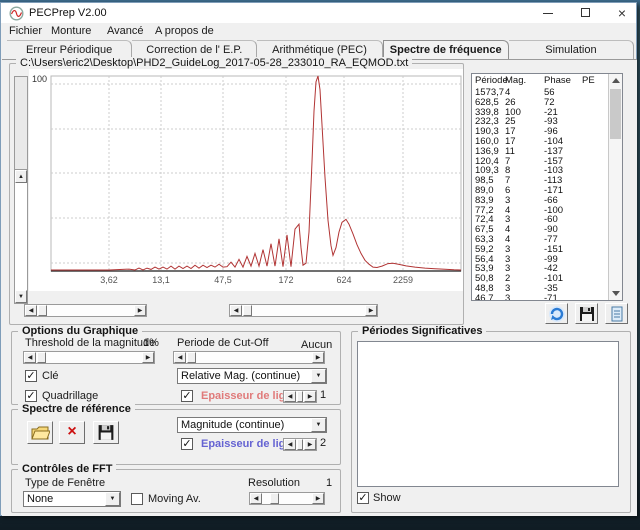  Describe the element at coordinates (252, 425) in the screenshot. I see `reference-mode-dropdown: Magnitude (continue) ▼` at that location.